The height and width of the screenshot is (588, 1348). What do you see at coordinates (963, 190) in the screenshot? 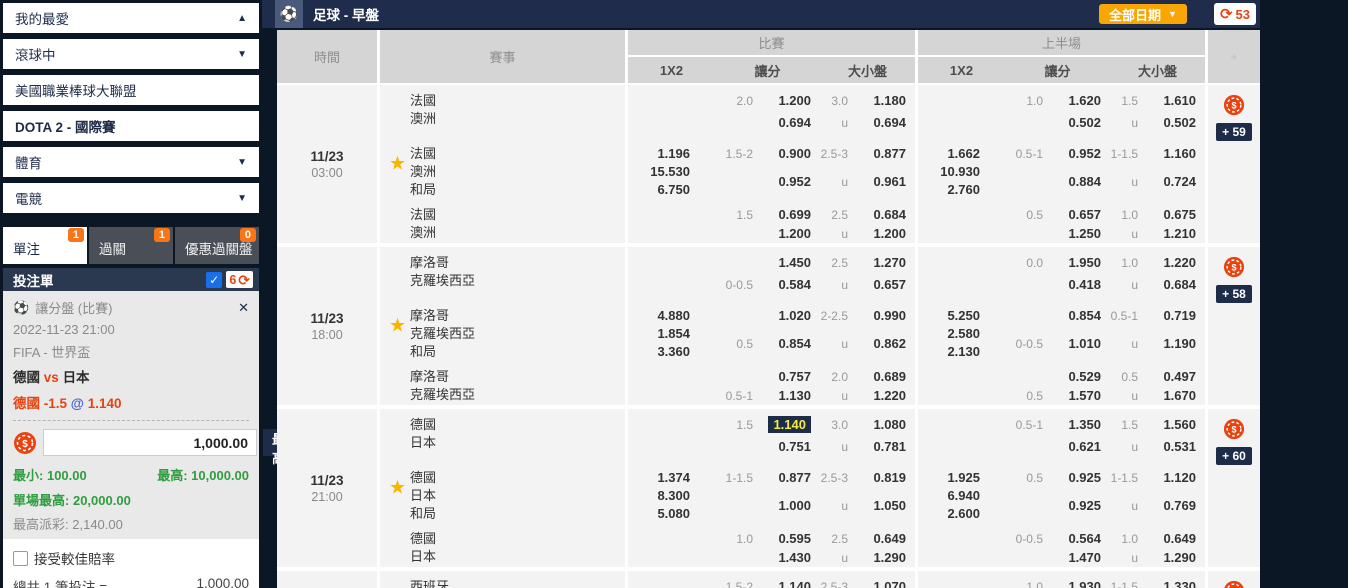
I see `odds-value: 2.760` at bounding box center [963, 190].